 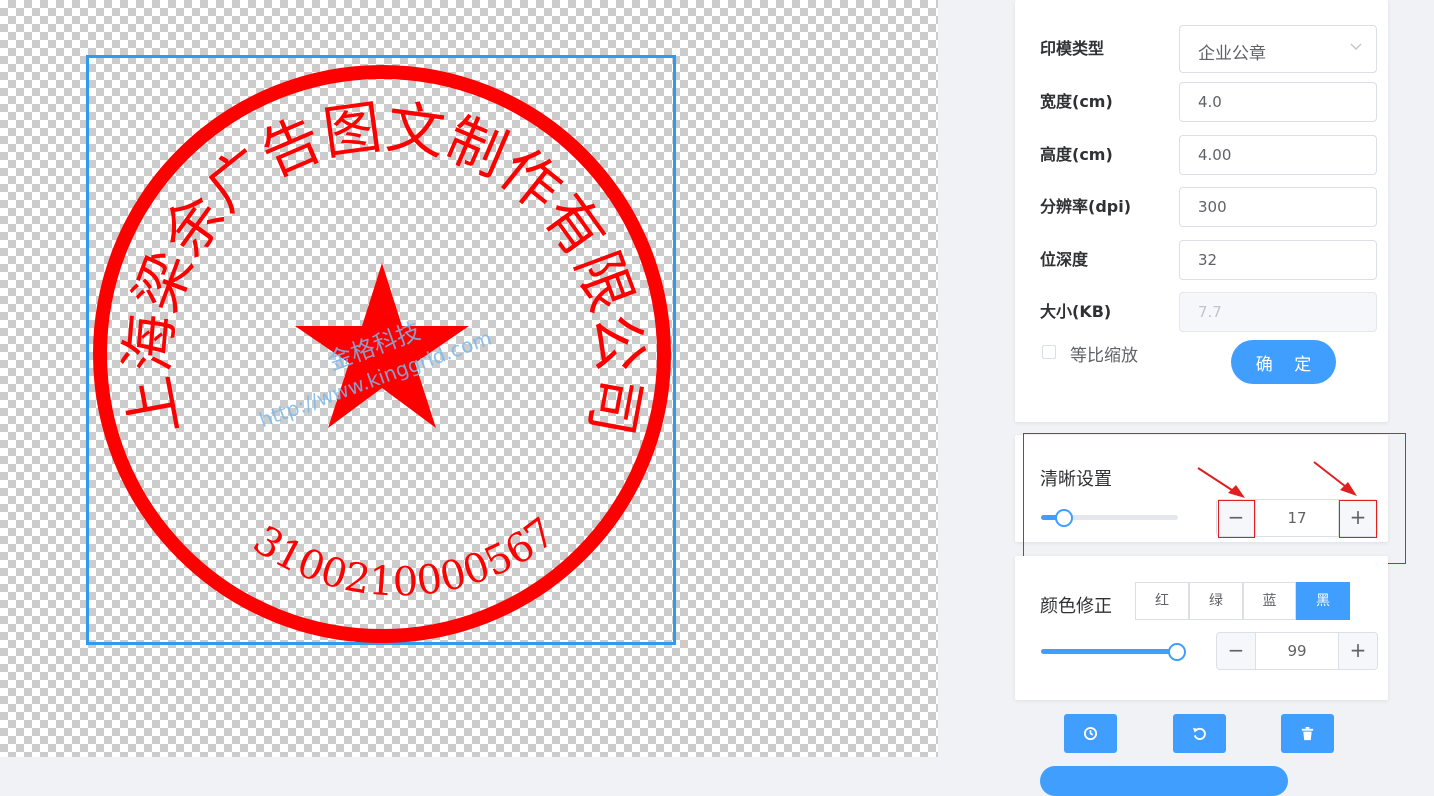 I want to click on color-title: 颜色修正, so click(x=1076, y=606).